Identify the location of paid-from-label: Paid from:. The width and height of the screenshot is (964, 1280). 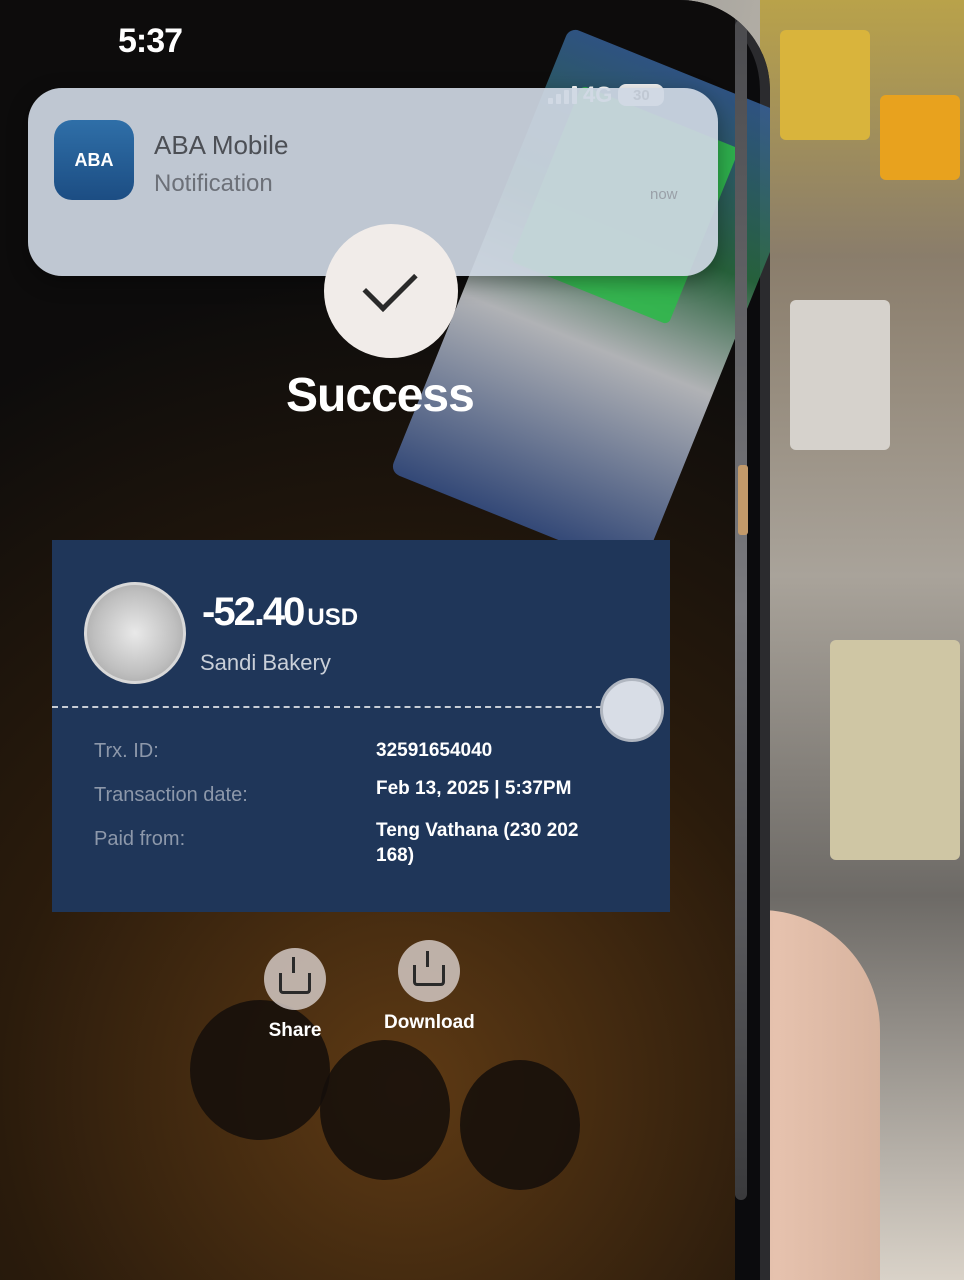
(140, 839).